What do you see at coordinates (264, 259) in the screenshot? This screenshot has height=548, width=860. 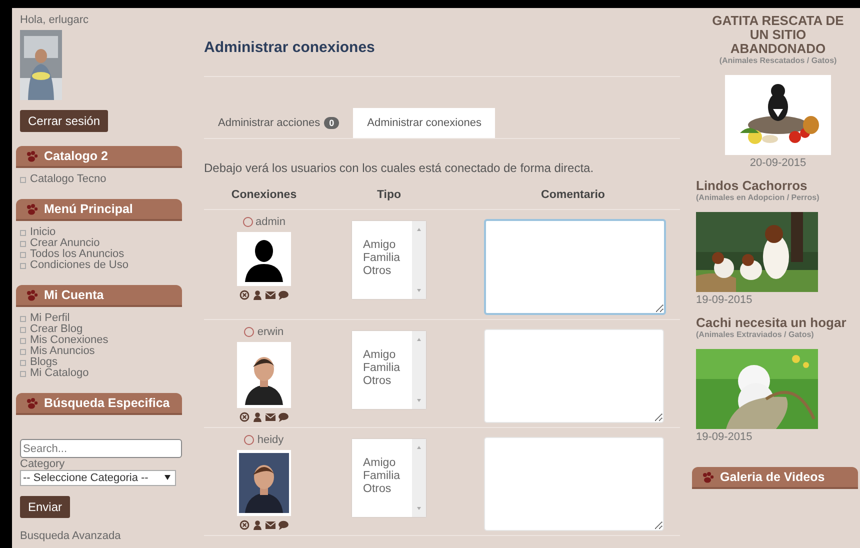 I see `avatar-icon` at bounding box center [264, 259].